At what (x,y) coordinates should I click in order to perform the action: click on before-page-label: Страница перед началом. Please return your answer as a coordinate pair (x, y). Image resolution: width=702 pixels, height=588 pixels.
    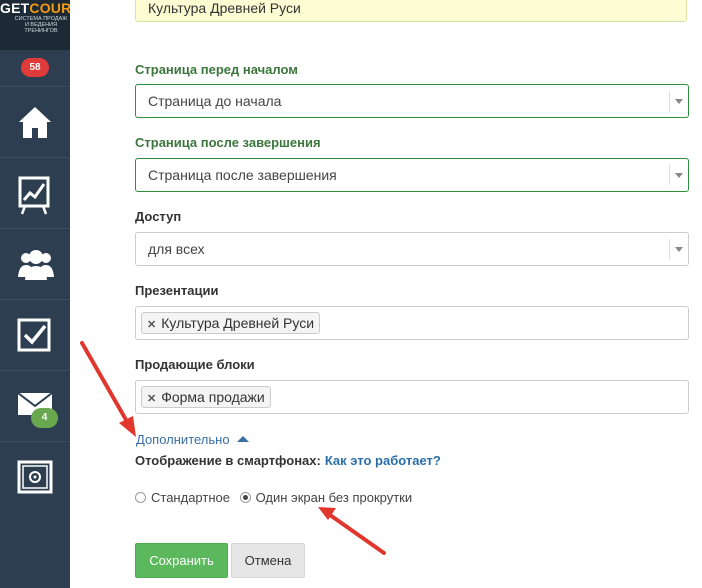
    Looking at the image, I should click on (216, 69).